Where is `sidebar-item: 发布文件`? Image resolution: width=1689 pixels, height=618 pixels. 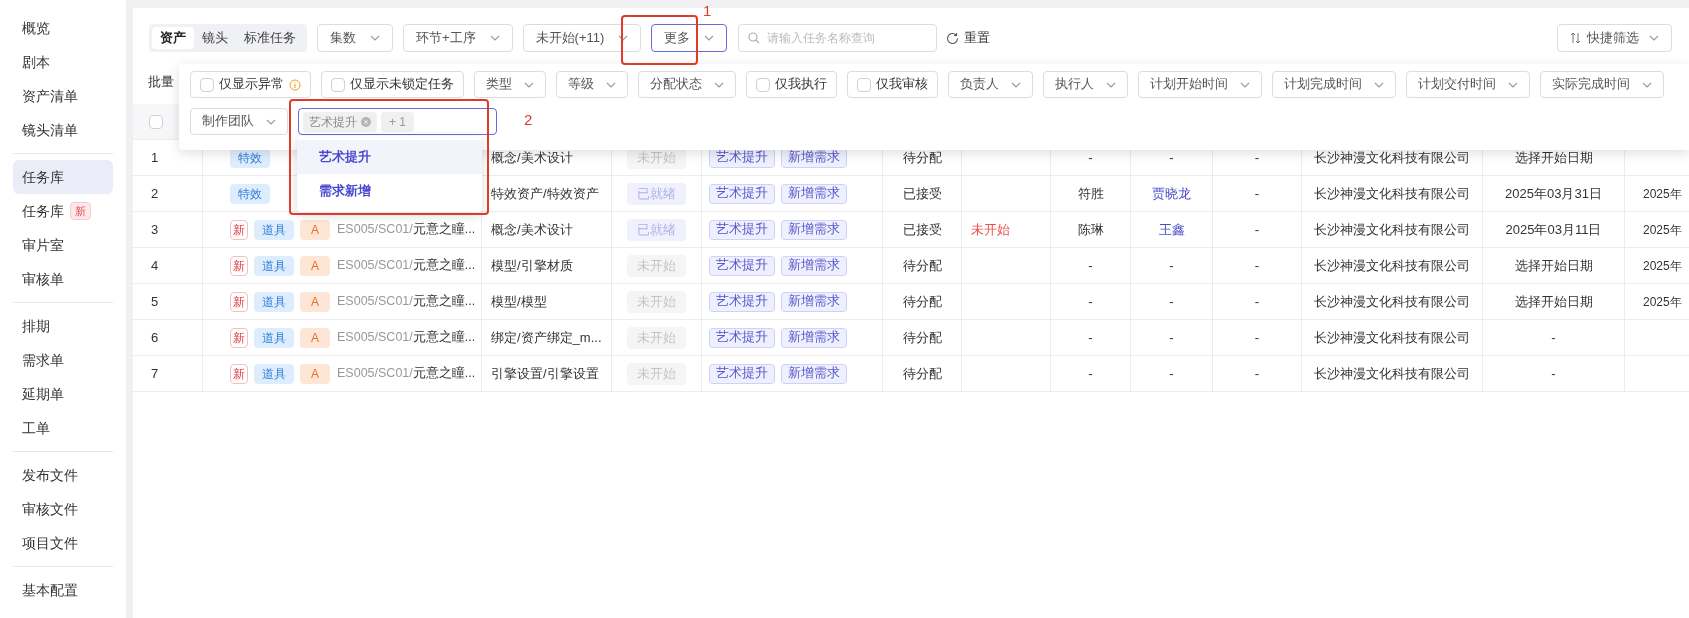
sidebar-item: 发布文件 is located at coordinates (63, 475).